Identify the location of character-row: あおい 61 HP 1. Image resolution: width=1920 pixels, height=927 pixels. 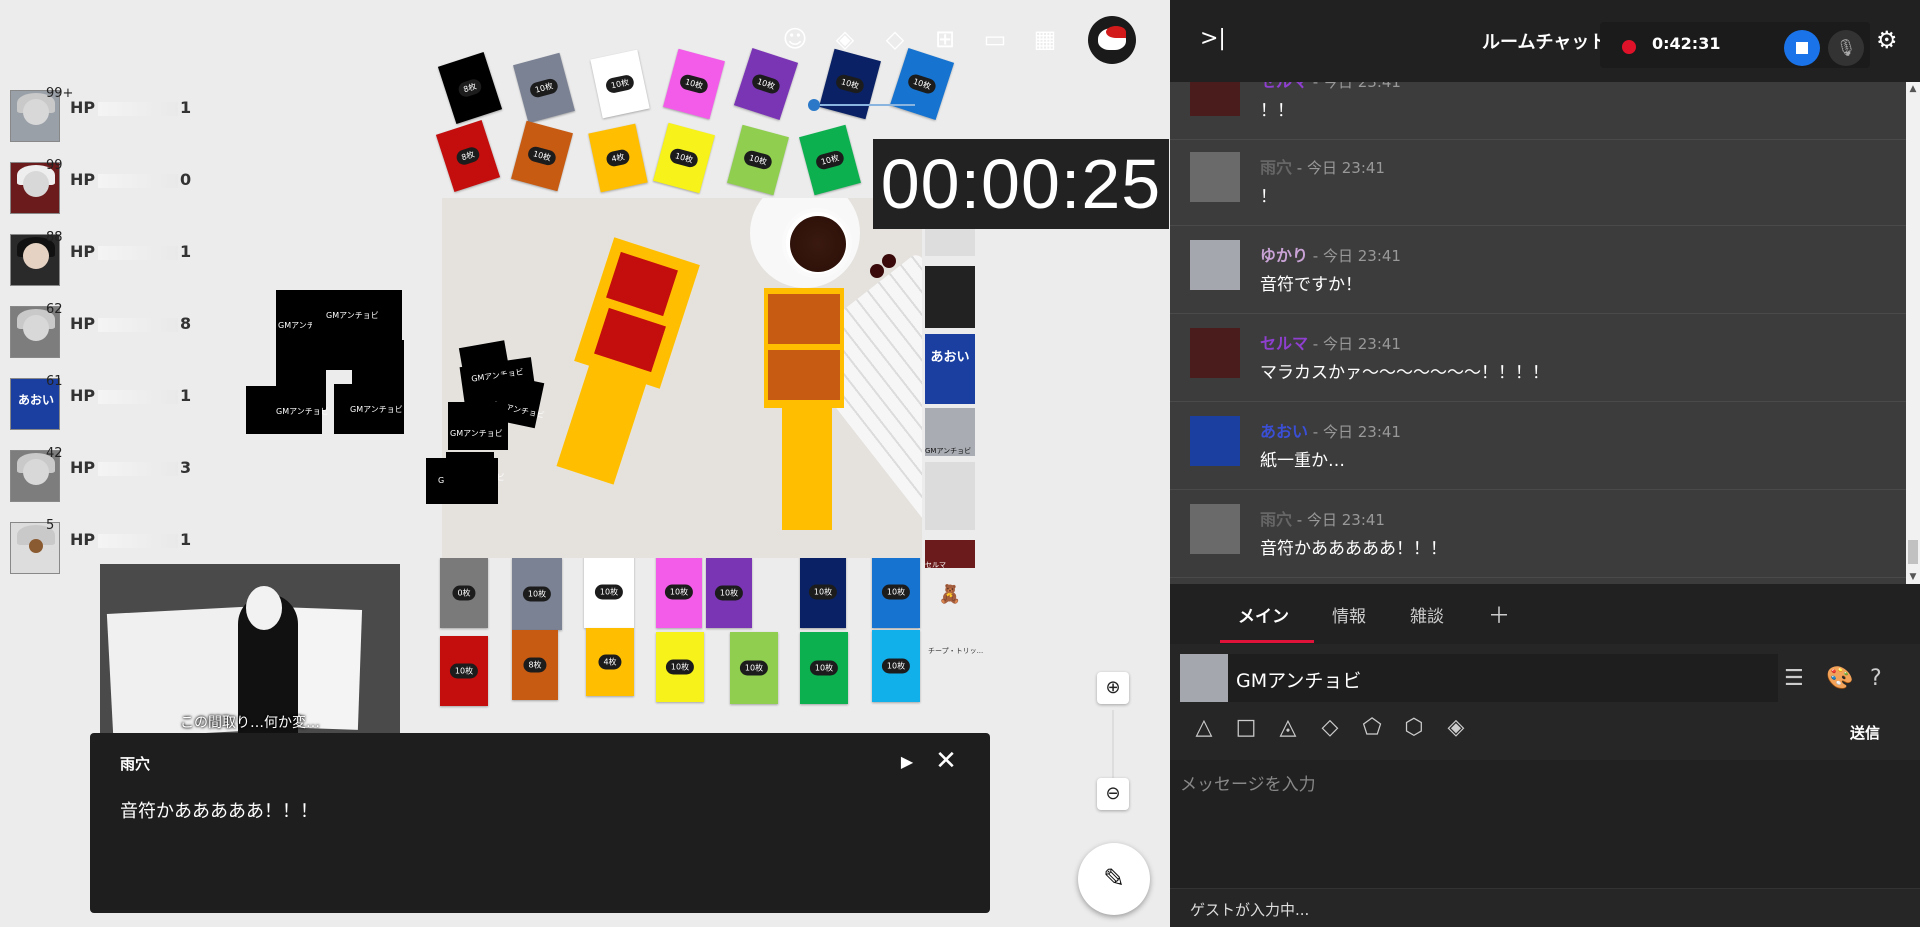
(110, 402).